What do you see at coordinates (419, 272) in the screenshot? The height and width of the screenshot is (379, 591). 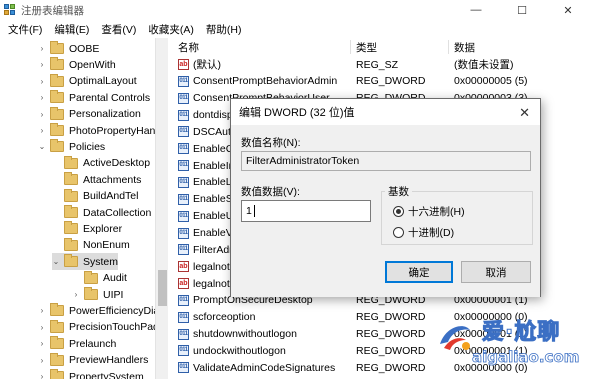 I see `ok-button: 确定` at bounding box center [419, 272].